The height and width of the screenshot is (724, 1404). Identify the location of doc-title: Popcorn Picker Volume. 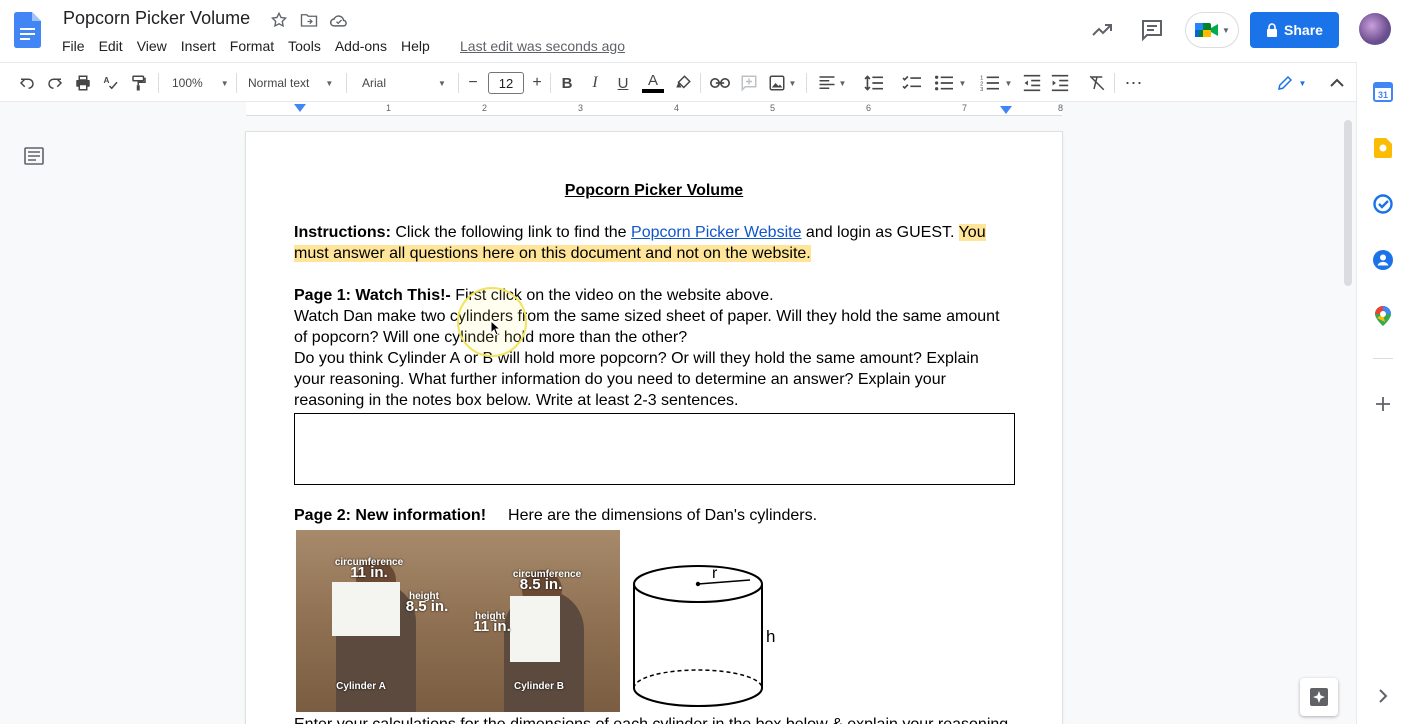
(156, 18).